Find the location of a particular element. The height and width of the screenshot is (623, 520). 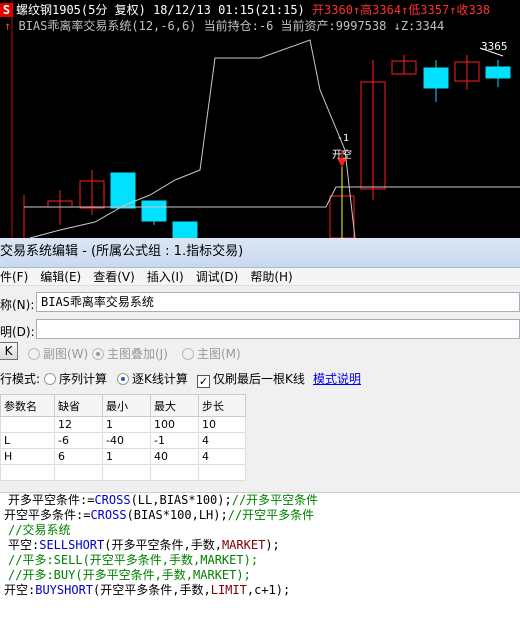

table-row: H 6 1 40 4 is located at coordinates (123, 456).